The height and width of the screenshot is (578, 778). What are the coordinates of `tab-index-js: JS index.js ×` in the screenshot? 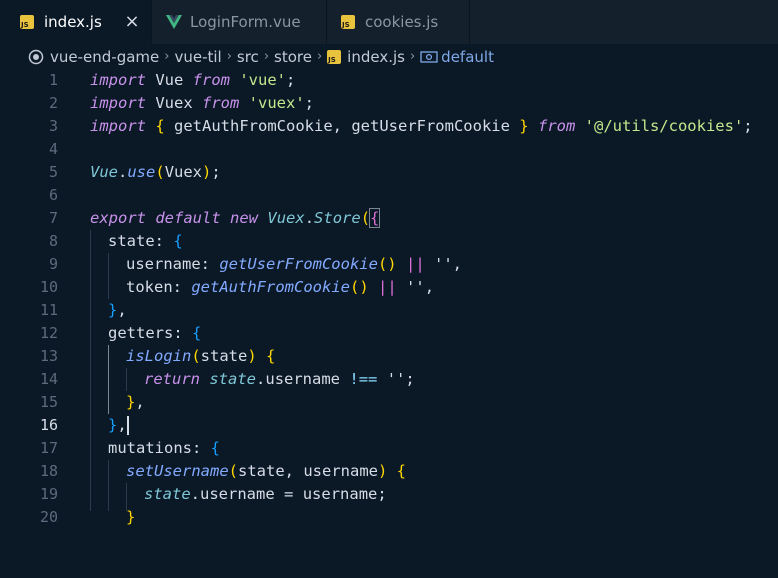 It's located at (76, 22).